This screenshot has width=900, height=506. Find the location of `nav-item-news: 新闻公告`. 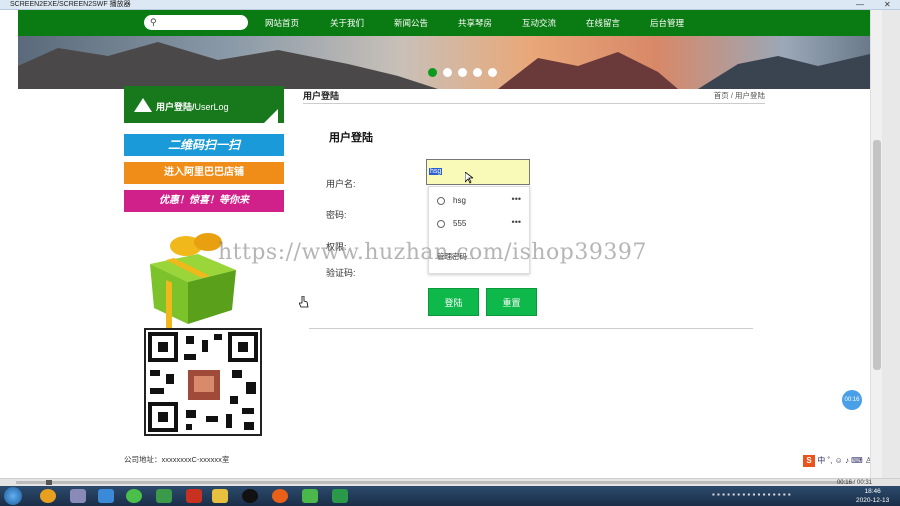

nav-item-news: 新闻公告 is located at coordinates (411, 23).